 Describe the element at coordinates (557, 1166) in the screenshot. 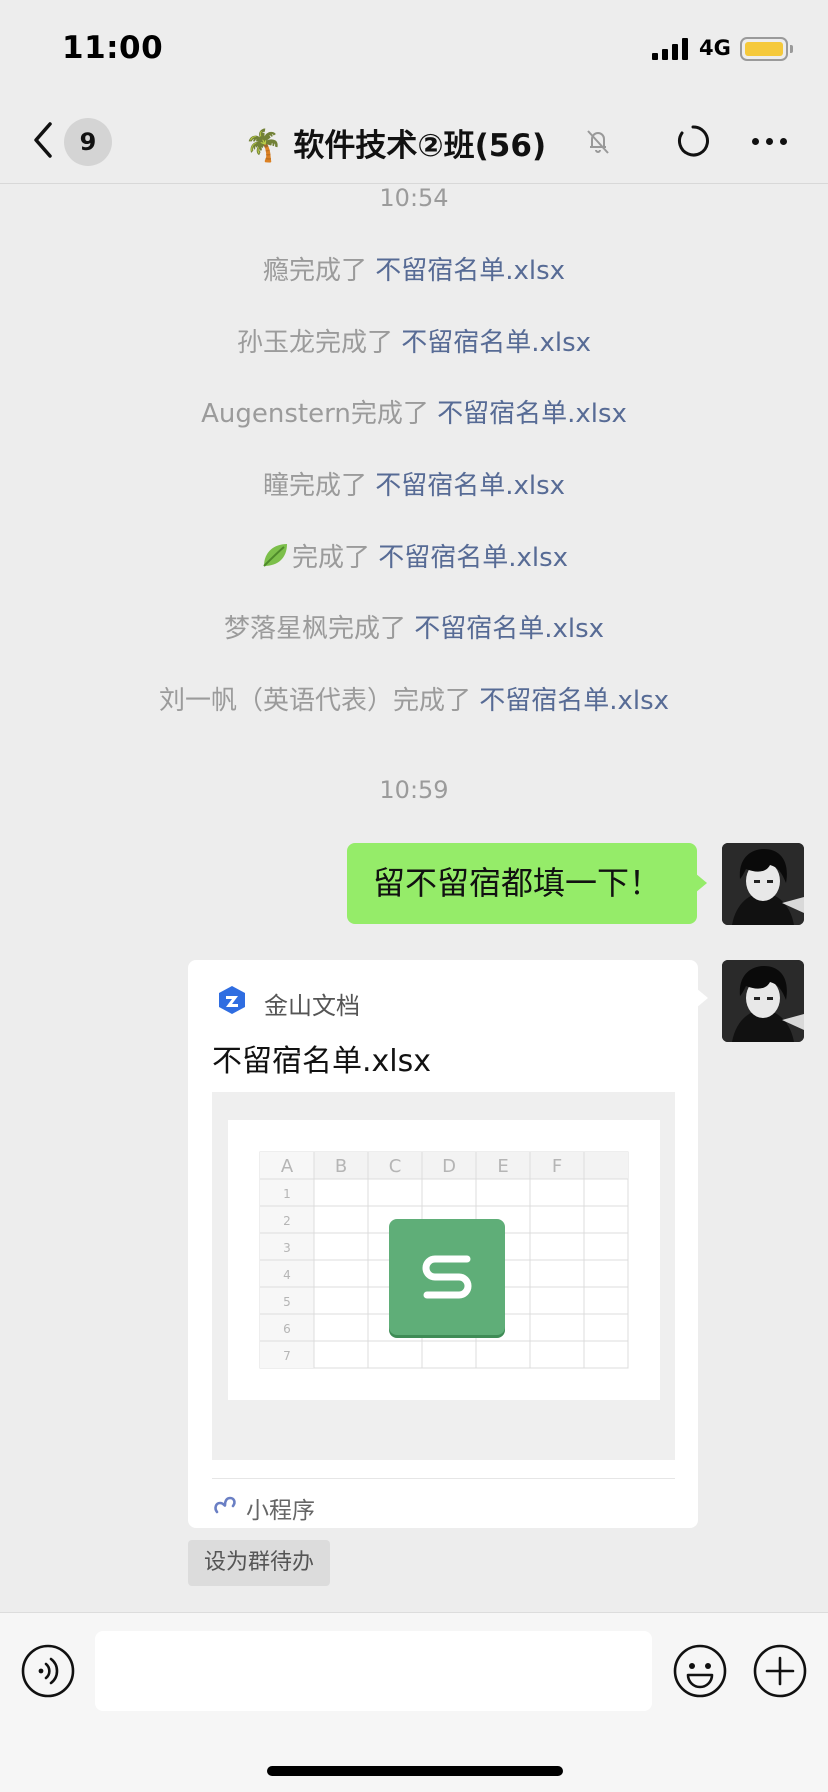

I see `column-header: F` at that location.